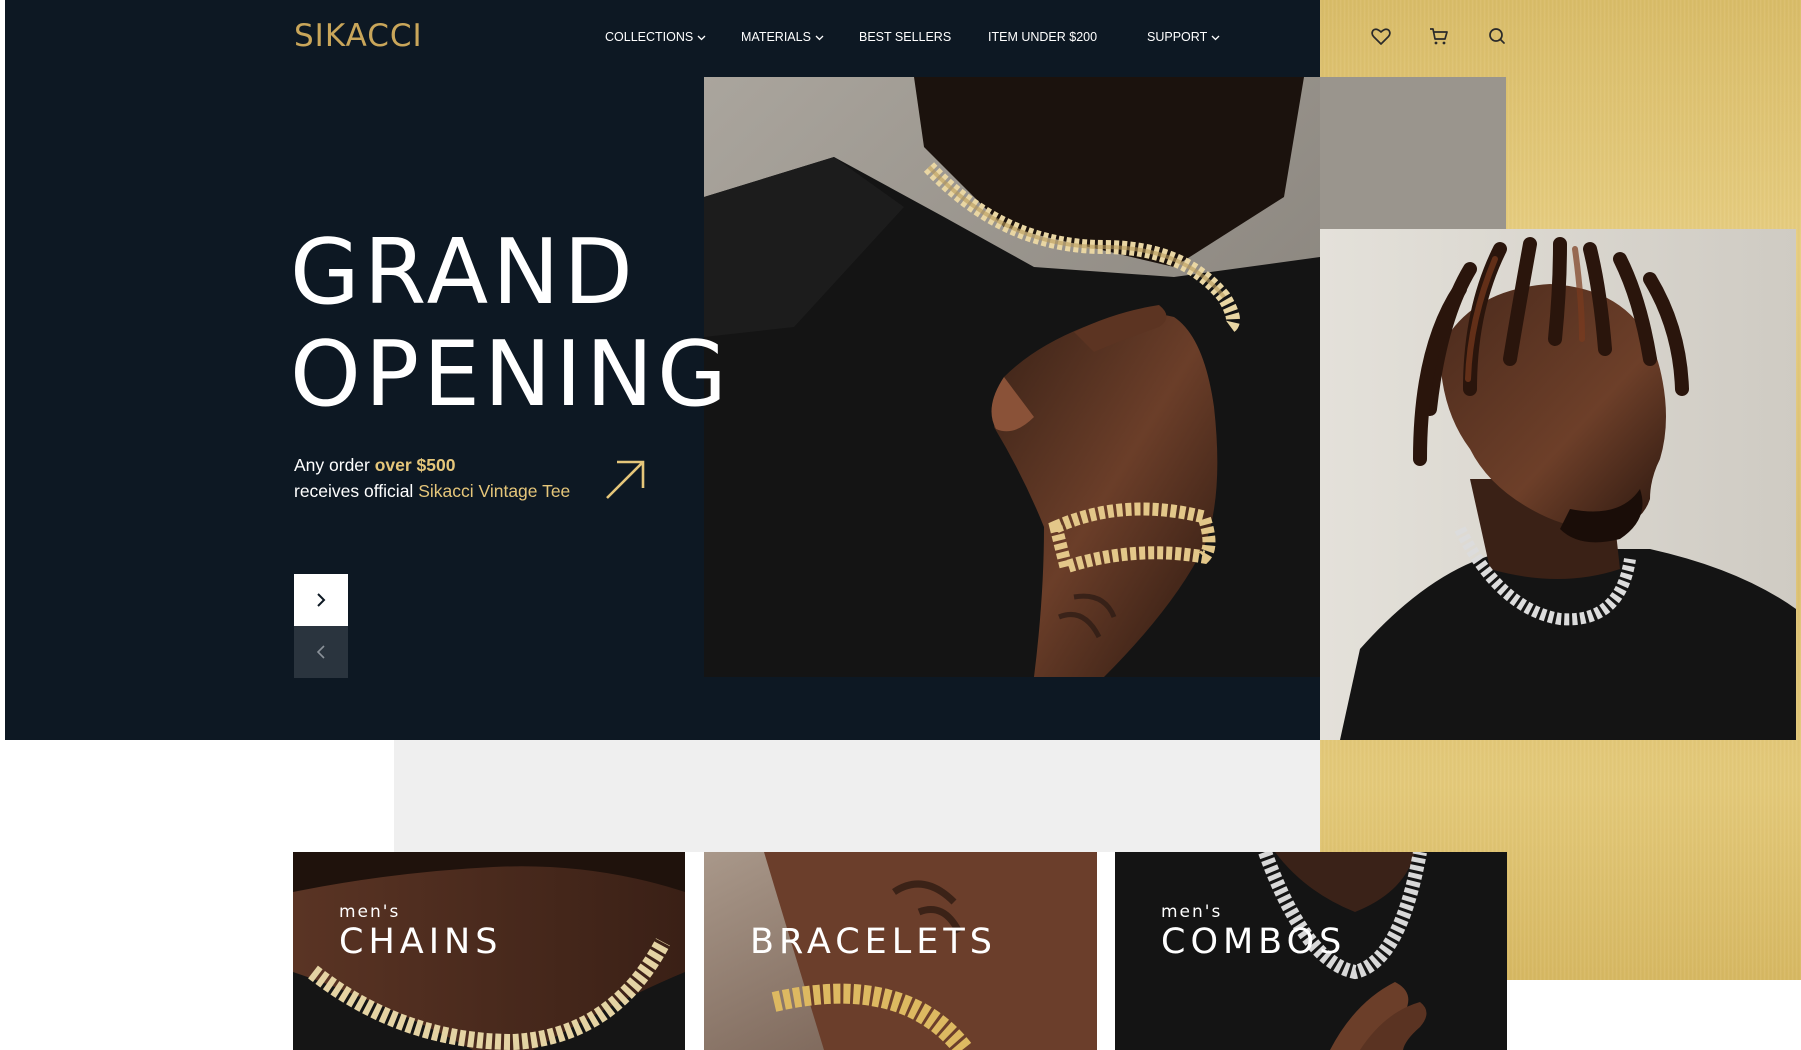 This screenshot has height=1050, width=1801. I want to click on category-card-chains: men's CHAINS, so click(489, 951).